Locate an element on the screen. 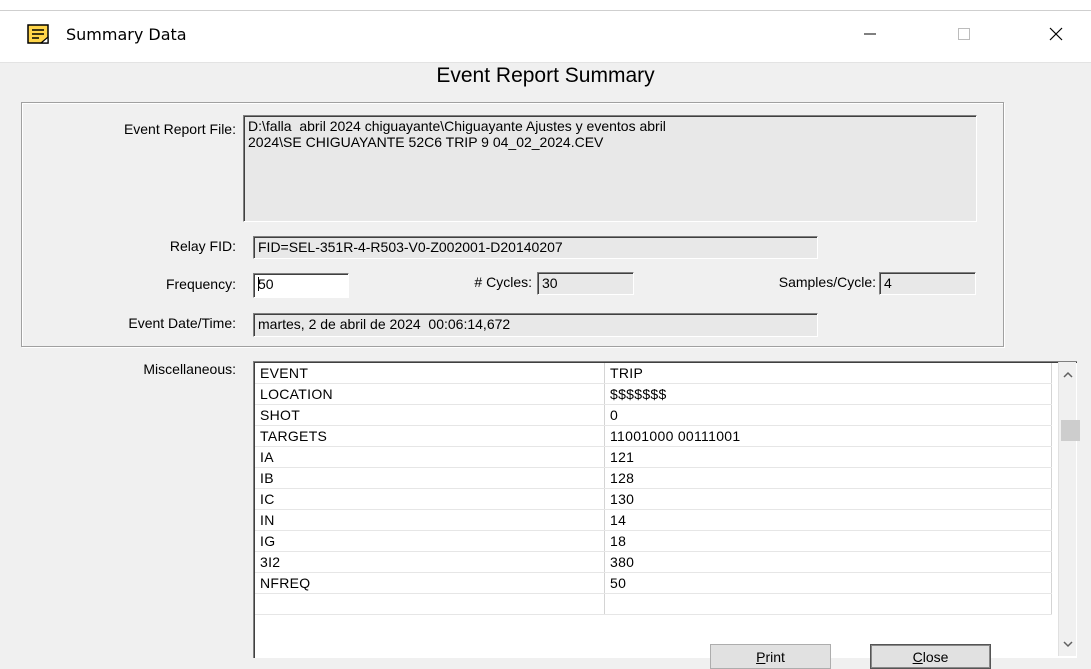  parameter-name-cell: NFREQ is located at coordinates (430, 583).